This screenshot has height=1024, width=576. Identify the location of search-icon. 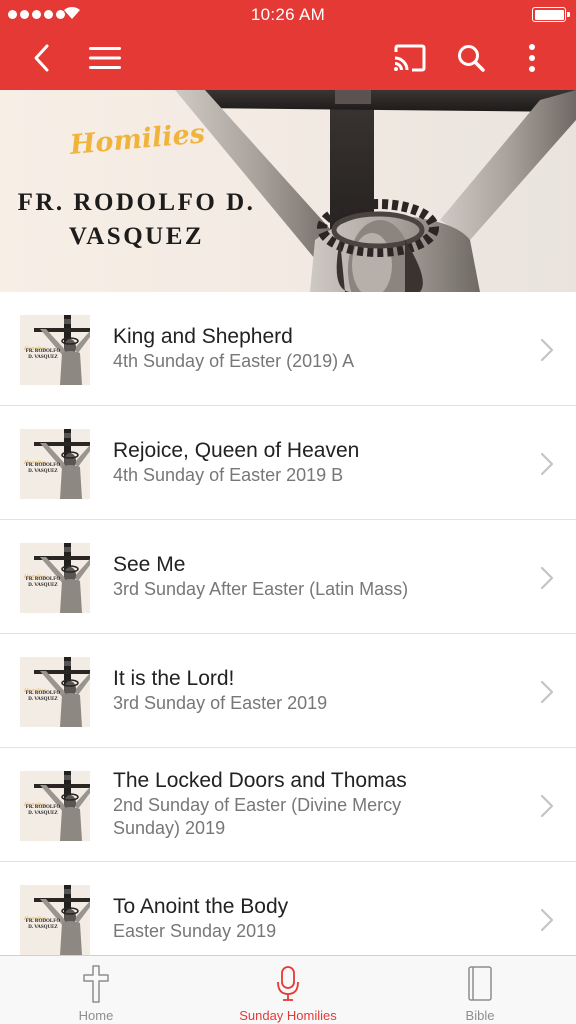
(471, 58).